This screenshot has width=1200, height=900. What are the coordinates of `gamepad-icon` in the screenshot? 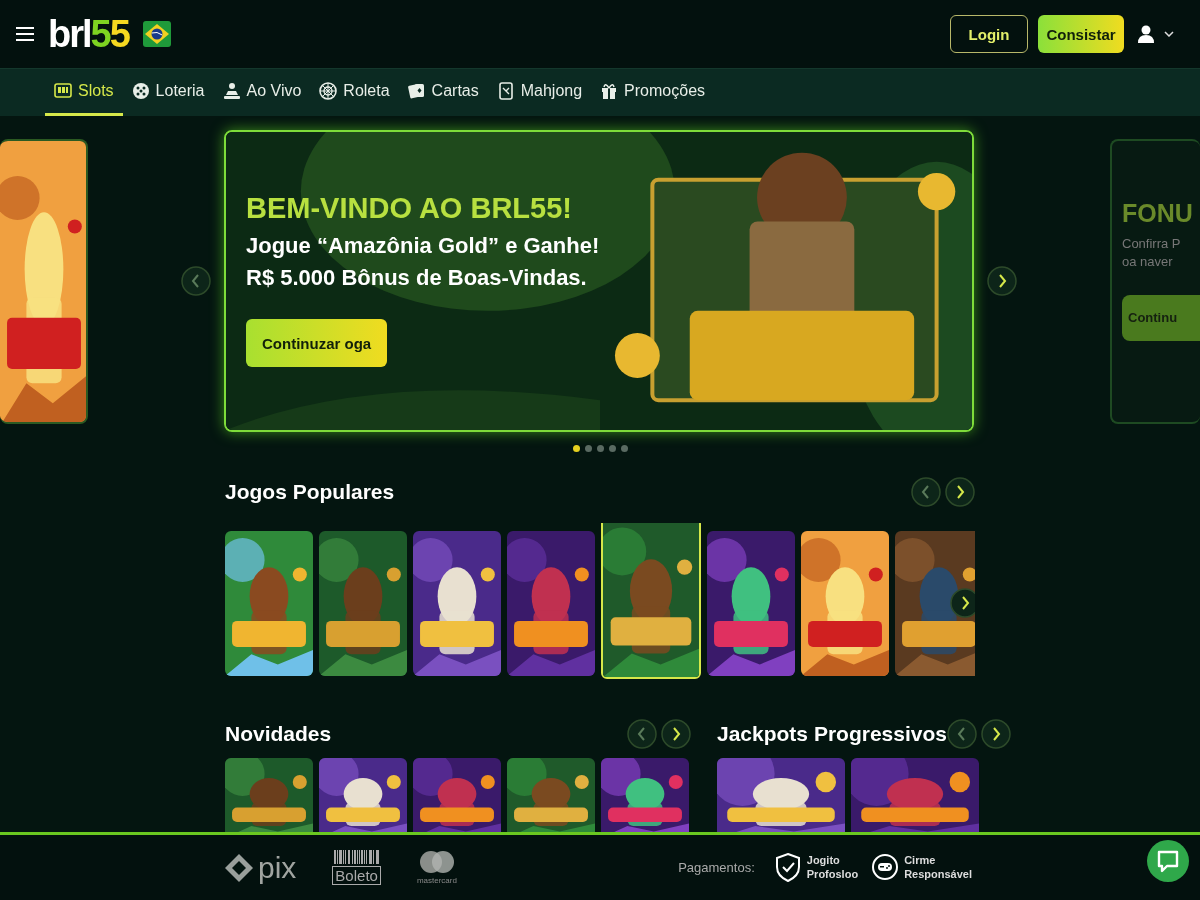 It's located at (885, 867).